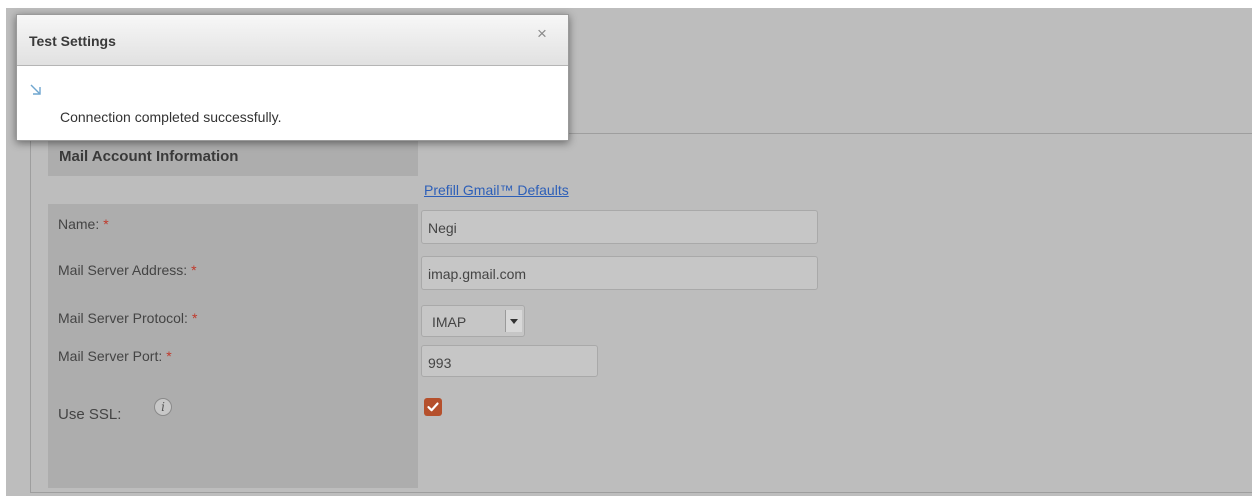 The height and width of the screenshot is (496, 1252). Describe the element at coordinates (542, 34) in the screenshot. I see `close-icon: ×` at that location.